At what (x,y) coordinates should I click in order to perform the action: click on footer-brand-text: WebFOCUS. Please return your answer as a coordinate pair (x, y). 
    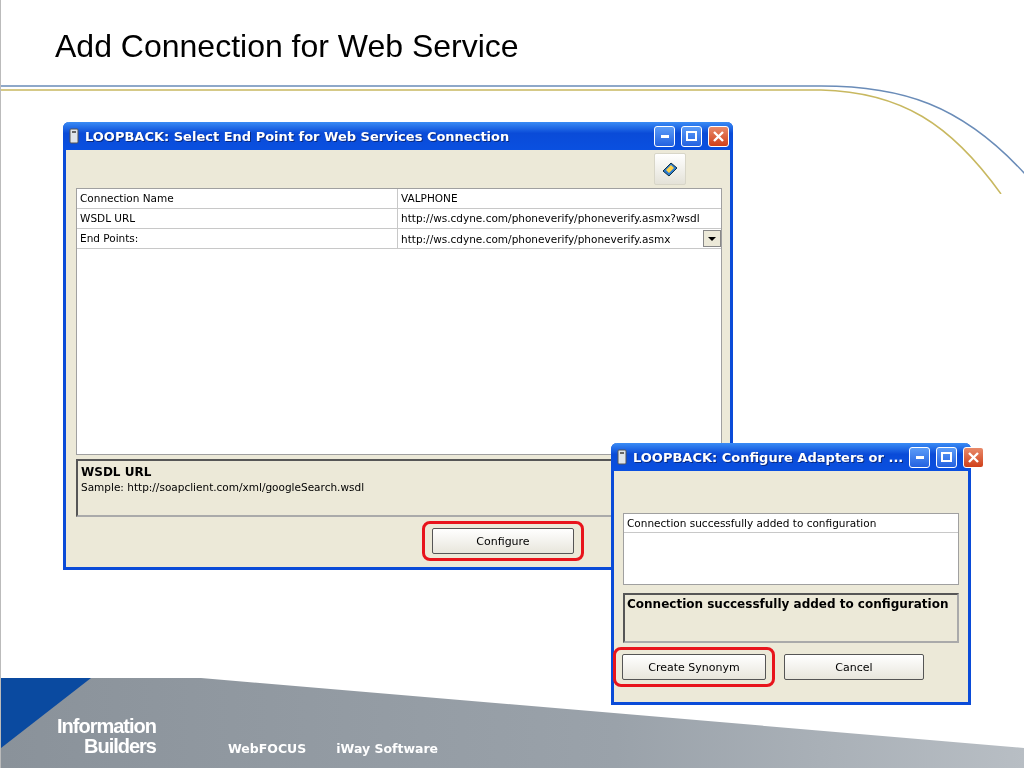
    Looking at the image, I should click on (267, 748).